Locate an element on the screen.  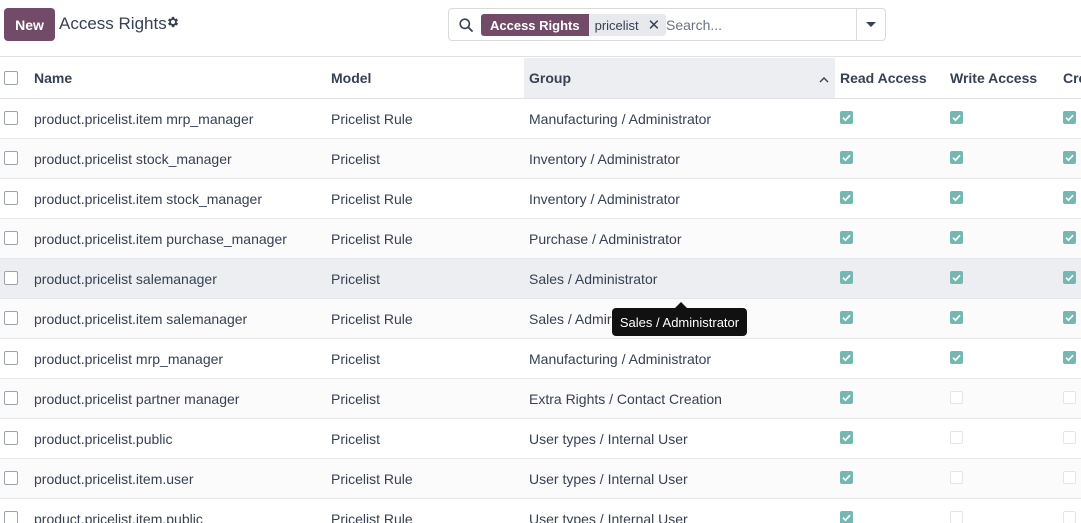
cell-name: product.pricelist stock_manager is located at coordinates (133, 158).